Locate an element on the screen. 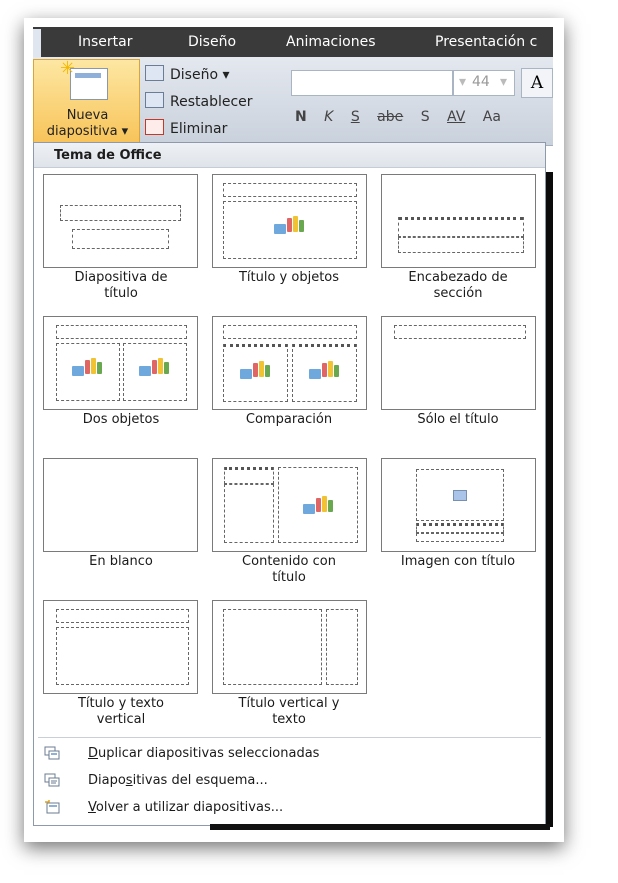  layout-button: Diseño ▾ is located at coordinates (187, 74).